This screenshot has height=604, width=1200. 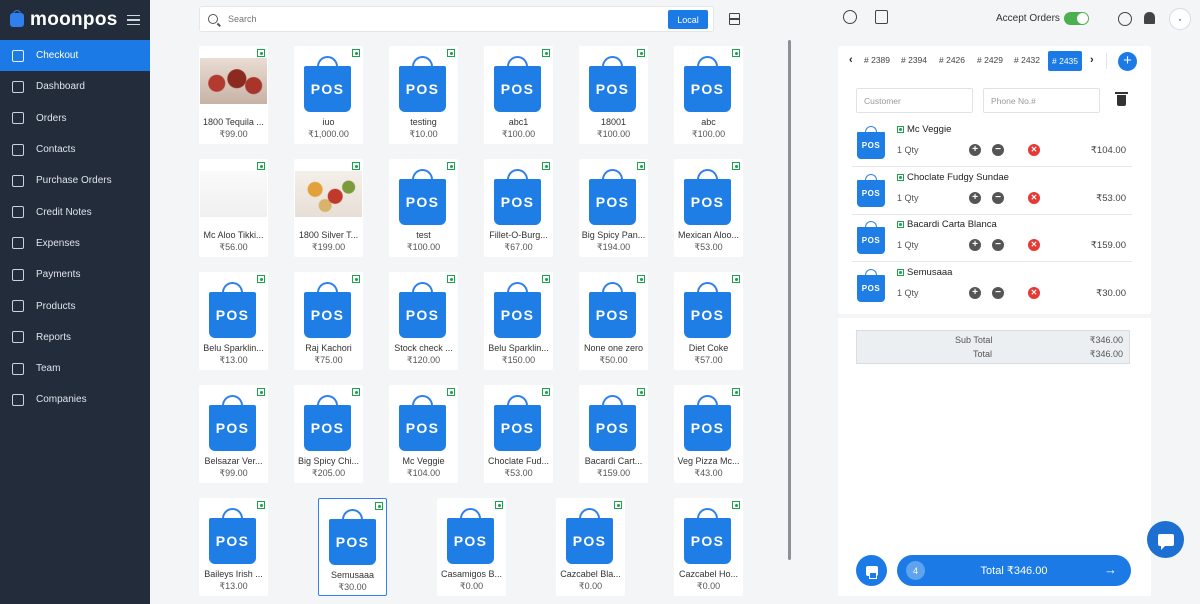 I want to click on product-image, so click(x=233, y=81).